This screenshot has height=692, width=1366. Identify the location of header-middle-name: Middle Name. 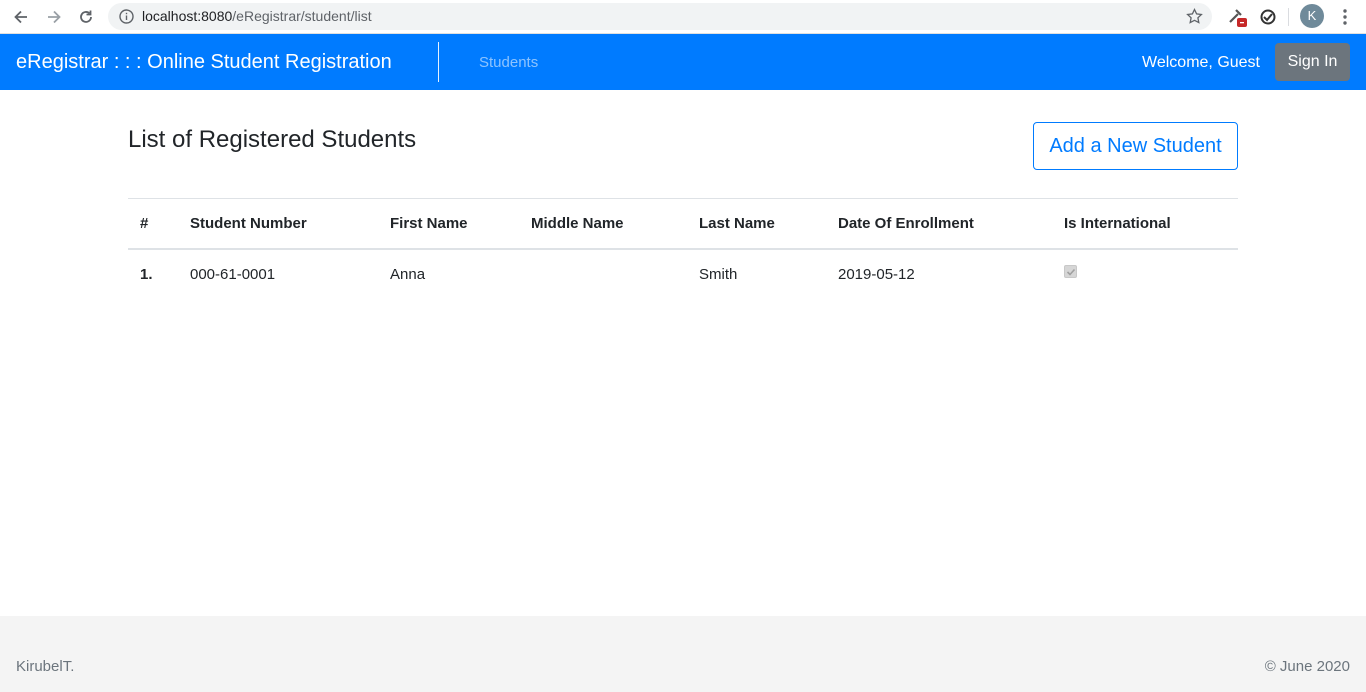
(603, 224).